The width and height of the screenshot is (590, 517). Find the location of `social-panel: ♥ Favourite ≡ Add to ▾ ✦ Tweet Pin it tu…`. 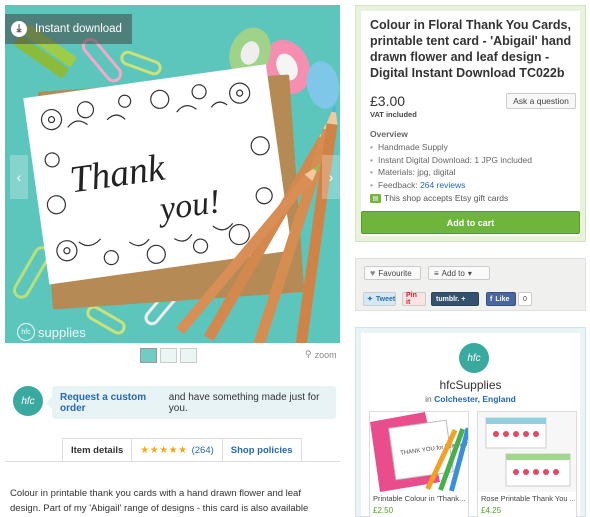

social-panel: ♥ Favourite ≡ Add to ▾ ✦ Tweet Pin it tu… is located at coordinates (470, 284).